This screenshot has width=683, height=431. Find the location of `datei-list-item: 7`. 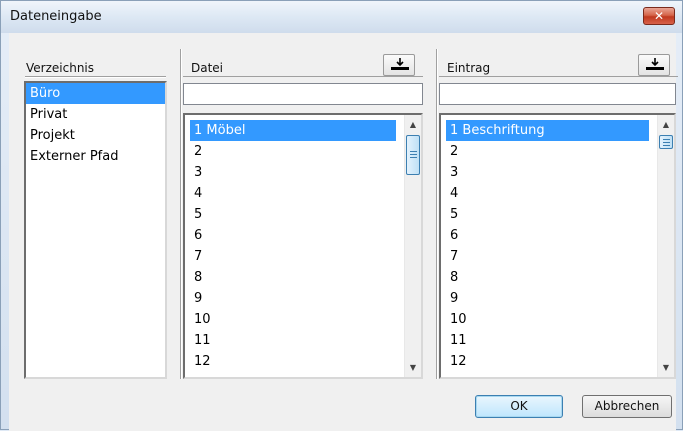

datei-list-item: 7 is located at coordinates (293, 256).